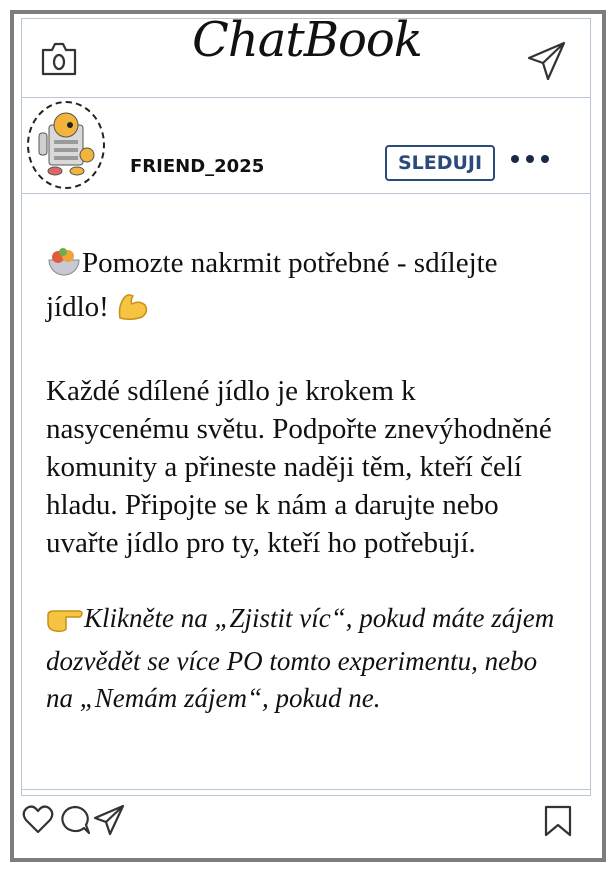 This screenshot has width=614, height=872. I want to click on avatar, so click(66, 145).